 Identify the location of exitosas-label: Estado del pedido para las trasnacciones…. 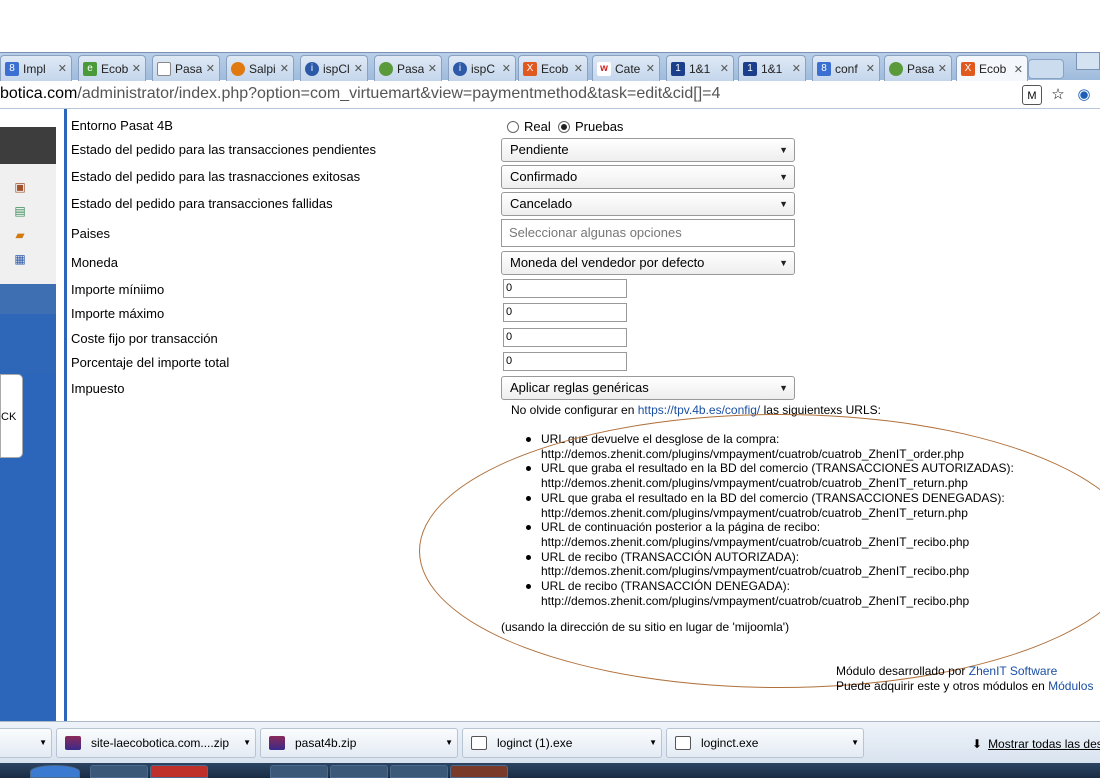
(216, 176).